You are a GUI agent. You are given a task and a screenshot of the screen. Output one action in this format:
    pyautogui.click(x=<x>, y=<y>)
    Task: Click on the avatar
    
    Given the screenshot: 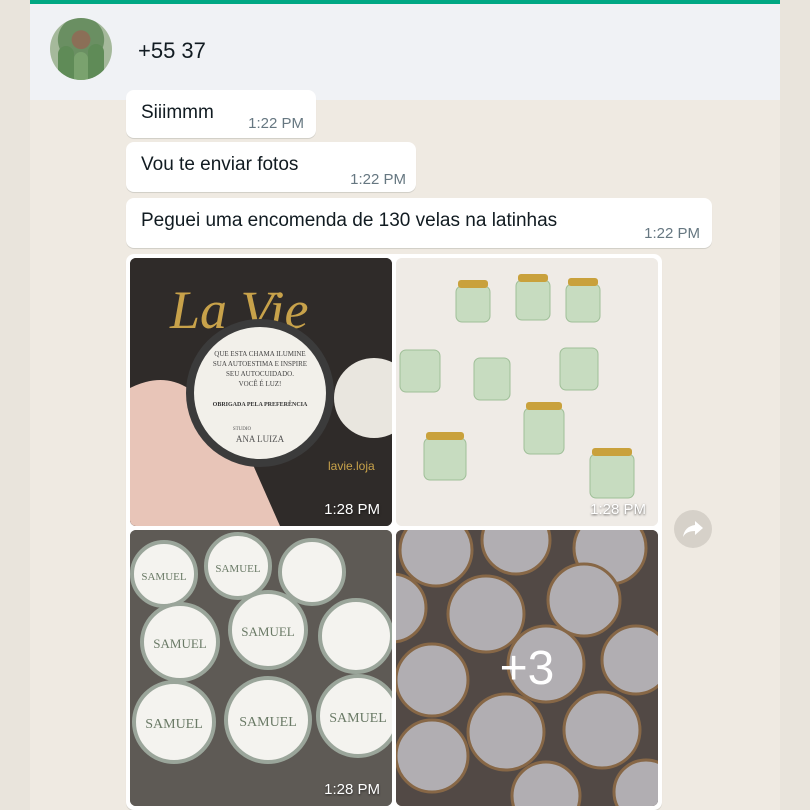 What is the action you would take?
    pyautogui.click(x=81, y=49)
    